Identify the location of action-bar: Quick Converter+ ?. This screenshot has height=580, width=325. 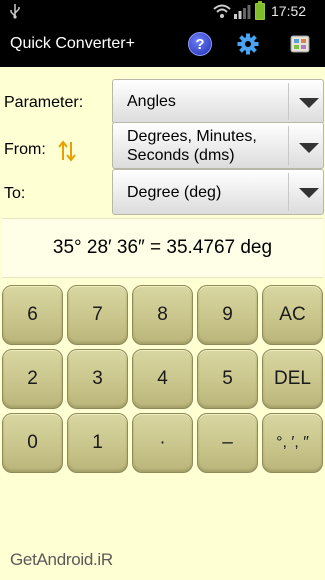
(162, 45).